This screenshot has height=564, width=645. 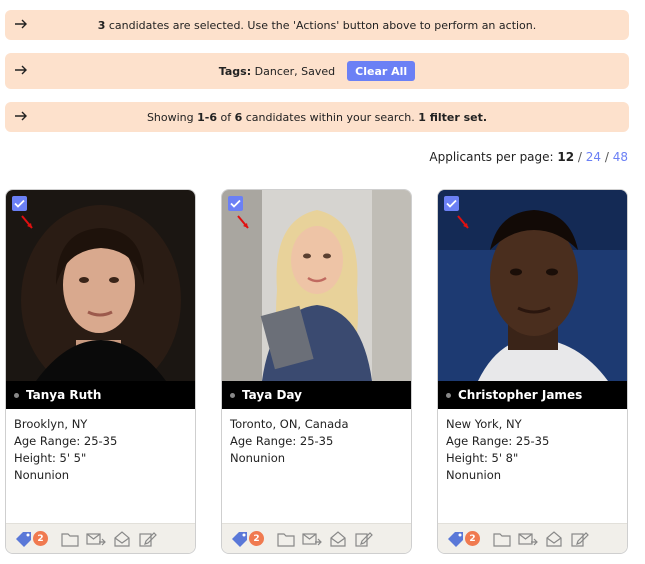 What do you see at coordinates (565, 157) in the screenshot?
I see `per-page-current: 12` at bounding box center [565, 157].